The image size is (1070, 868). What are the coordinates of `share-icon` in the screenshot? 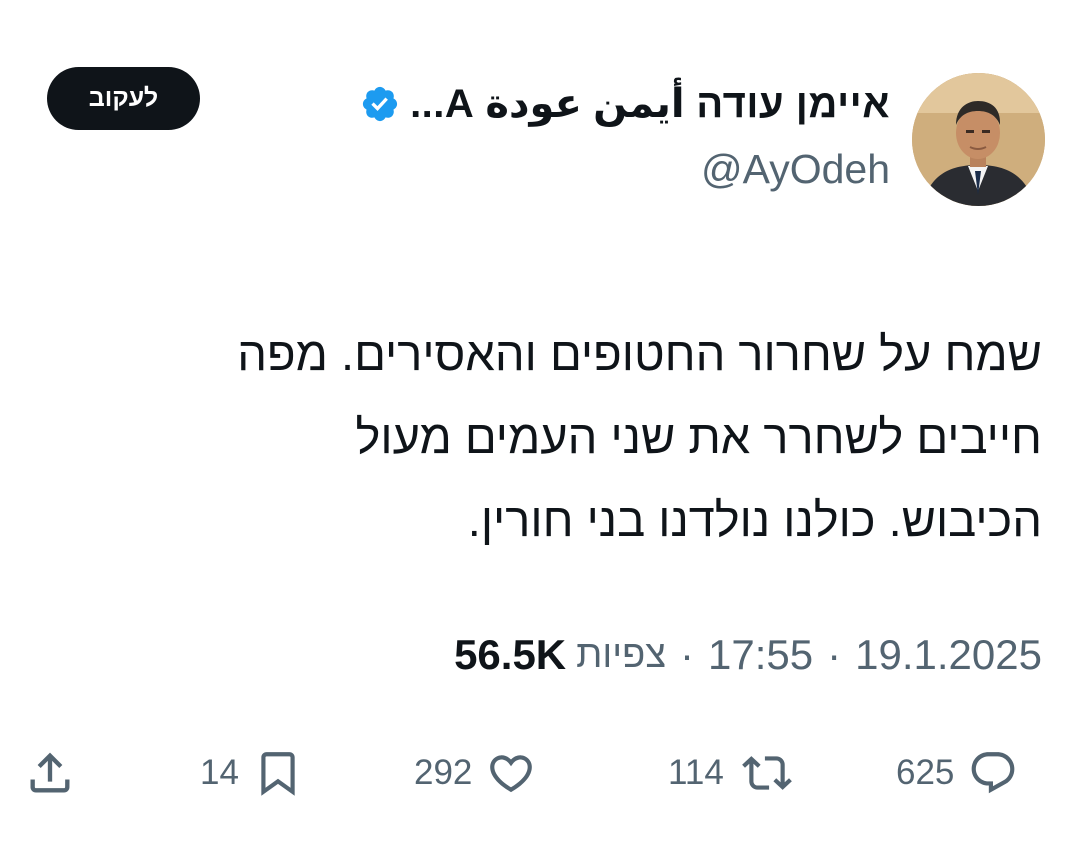 It's located at (50, 772).